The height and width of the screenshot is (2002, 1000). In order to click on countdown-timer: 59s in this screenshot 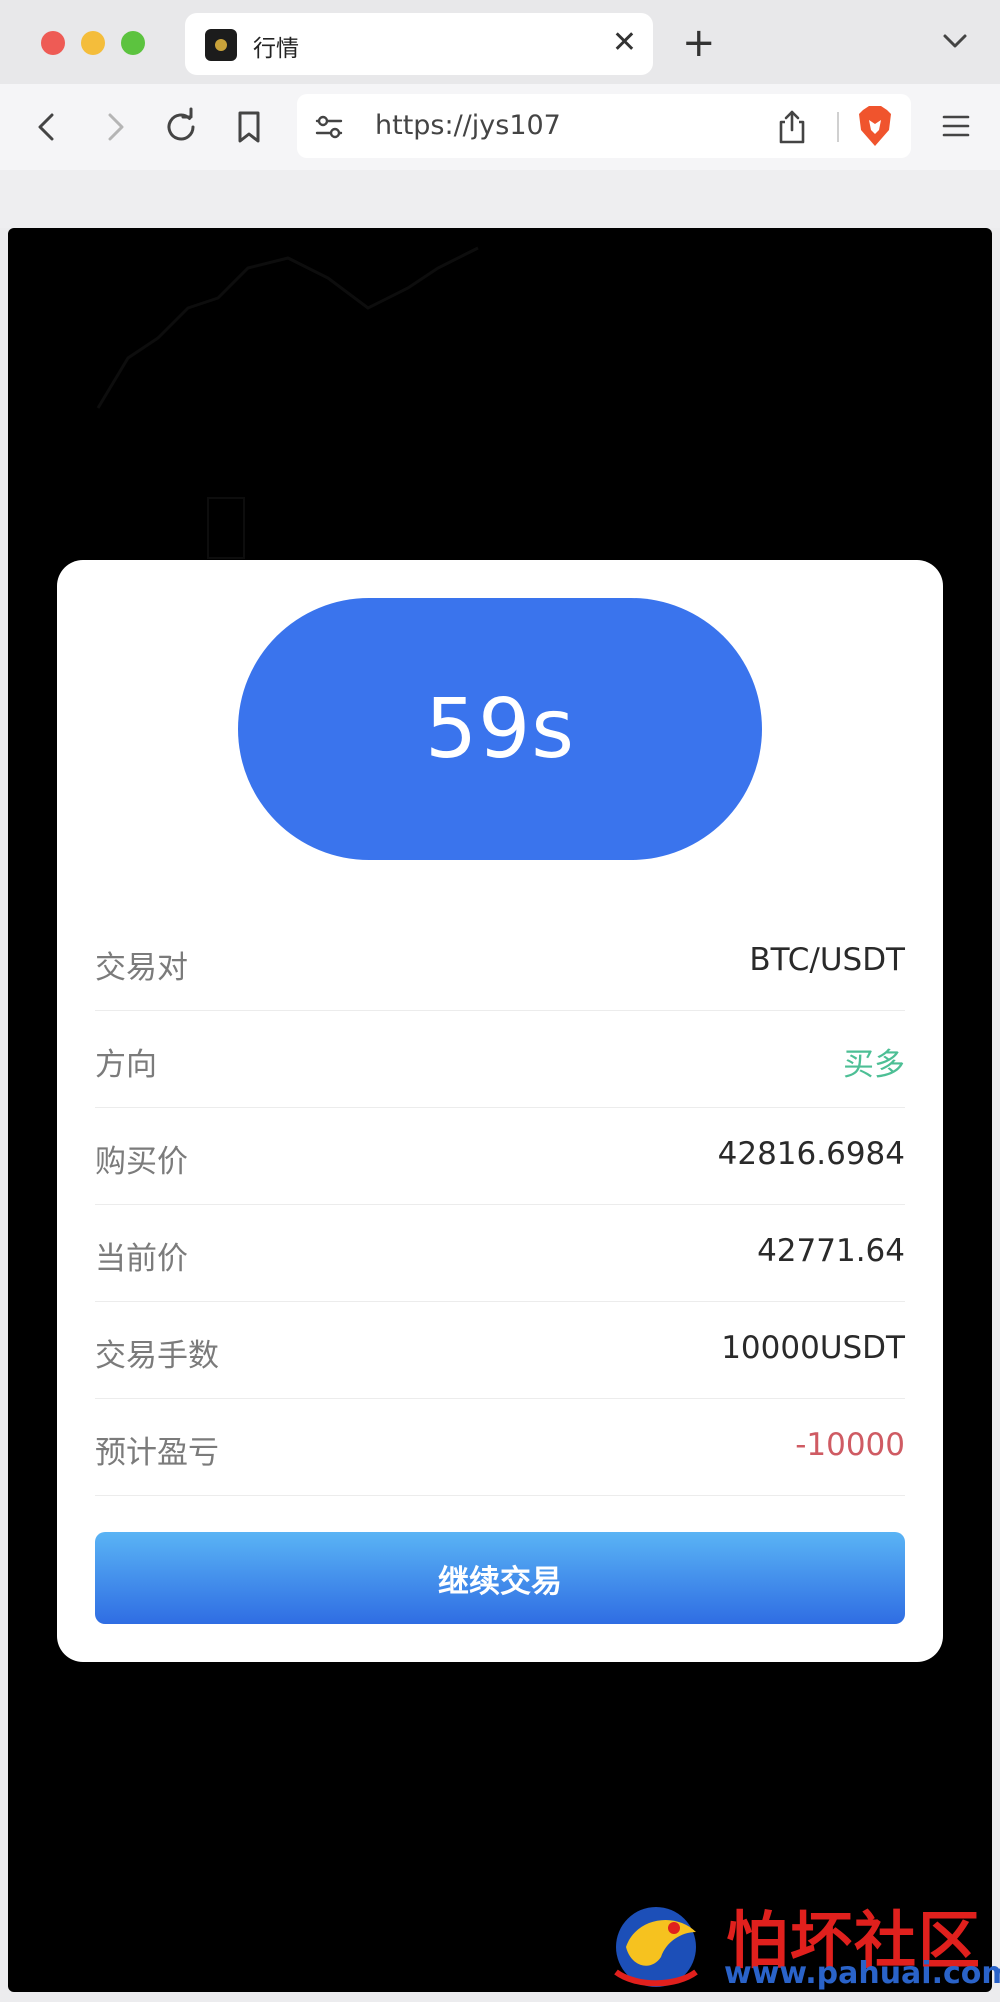, I will do `click(500, 729)`.